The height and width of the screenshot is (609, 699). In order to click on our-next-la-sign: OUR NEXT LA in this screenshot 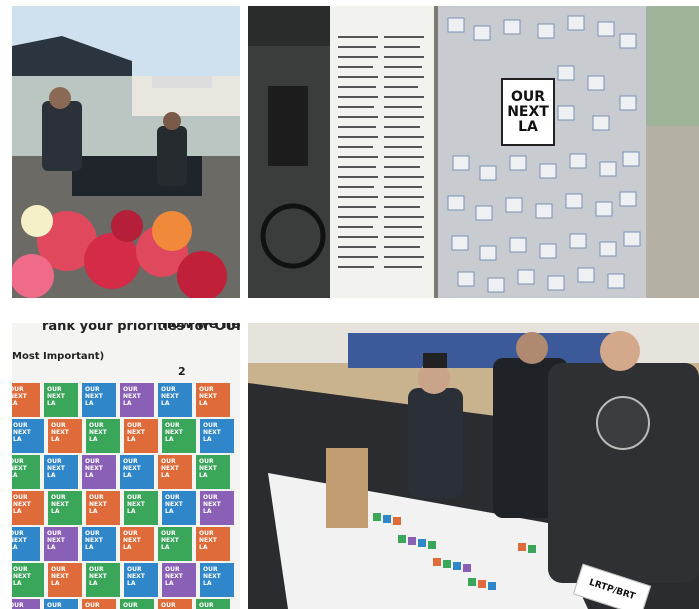, I will do `click(528, 112)`.